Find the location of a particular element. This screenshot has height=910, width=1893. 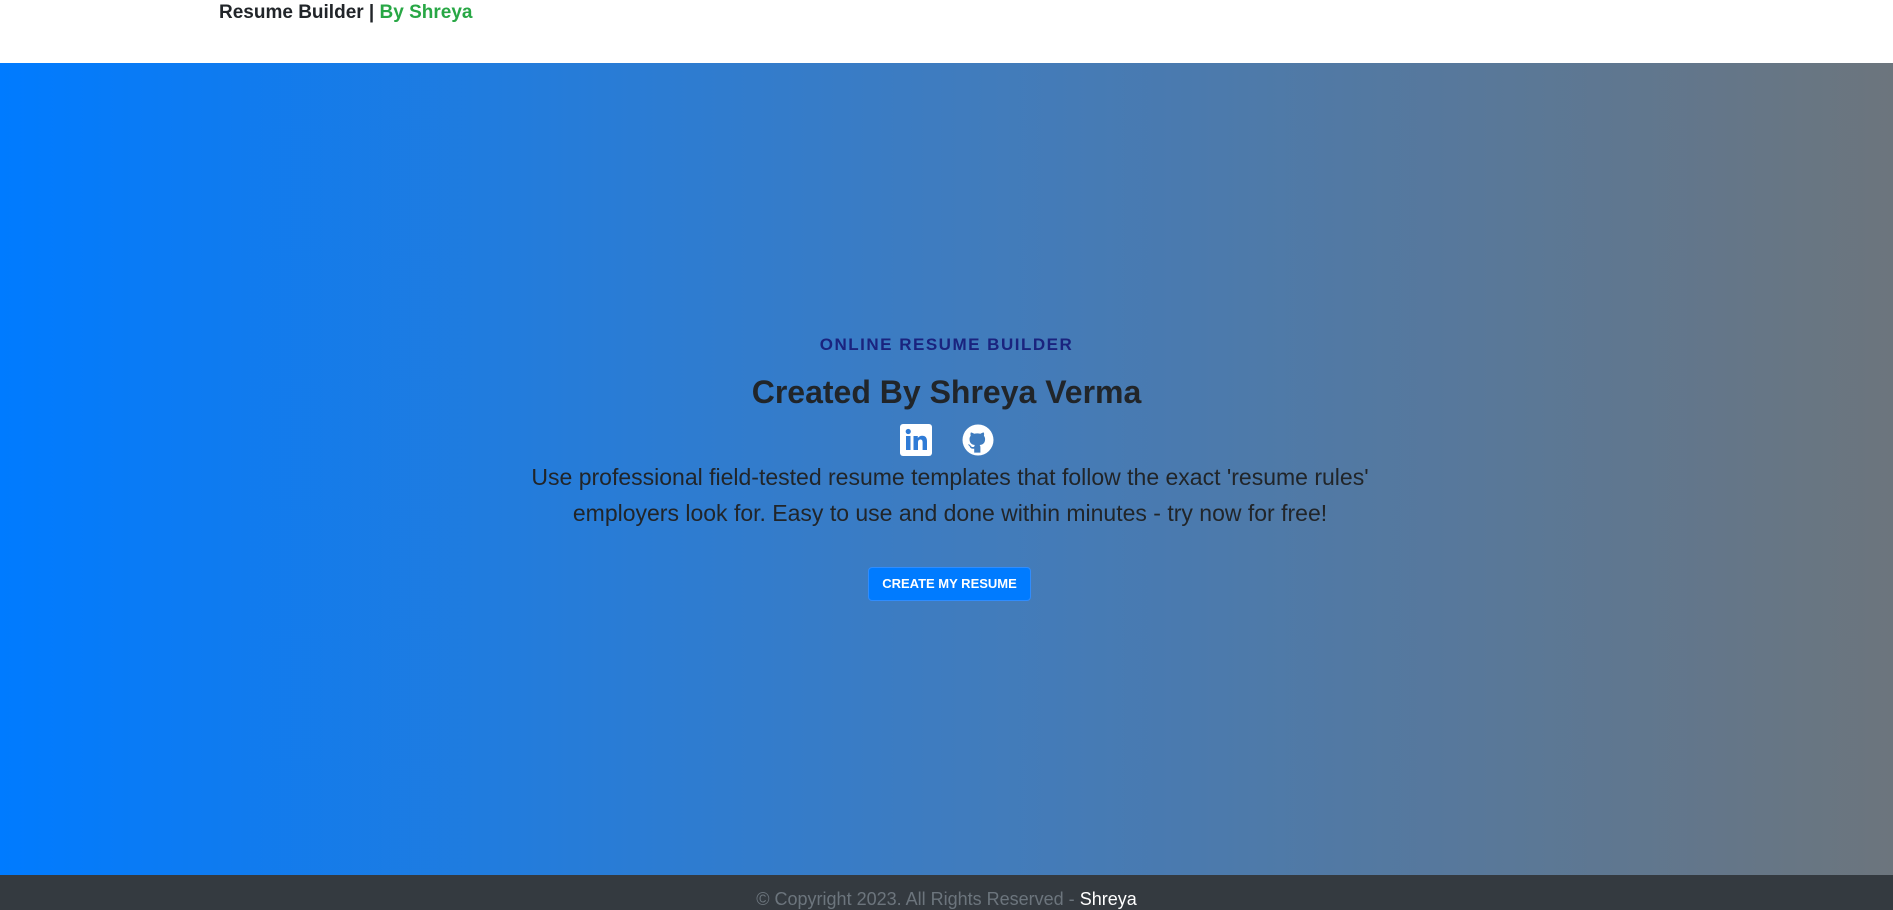

brand-link: Resume Builder | By Shreya is located at coordinates (345, 13).